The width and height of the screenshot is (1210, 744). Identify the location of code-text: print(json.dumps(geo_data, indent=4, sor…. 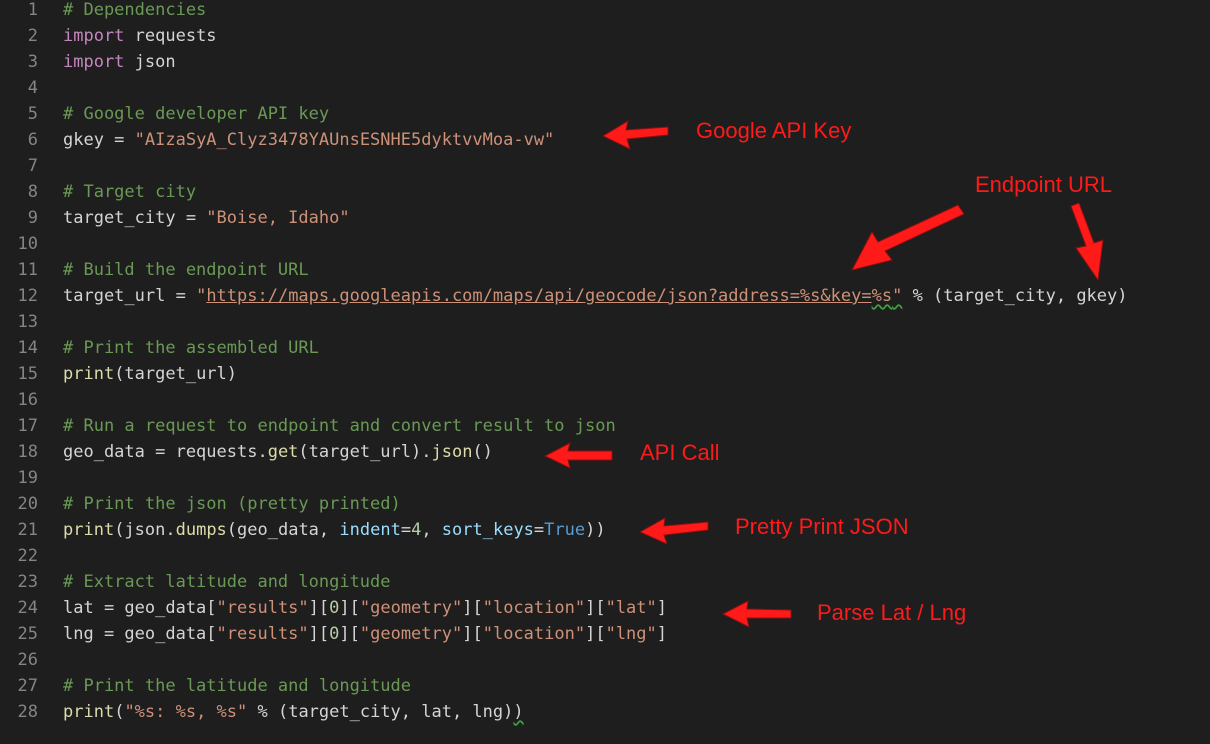
(334, 530).